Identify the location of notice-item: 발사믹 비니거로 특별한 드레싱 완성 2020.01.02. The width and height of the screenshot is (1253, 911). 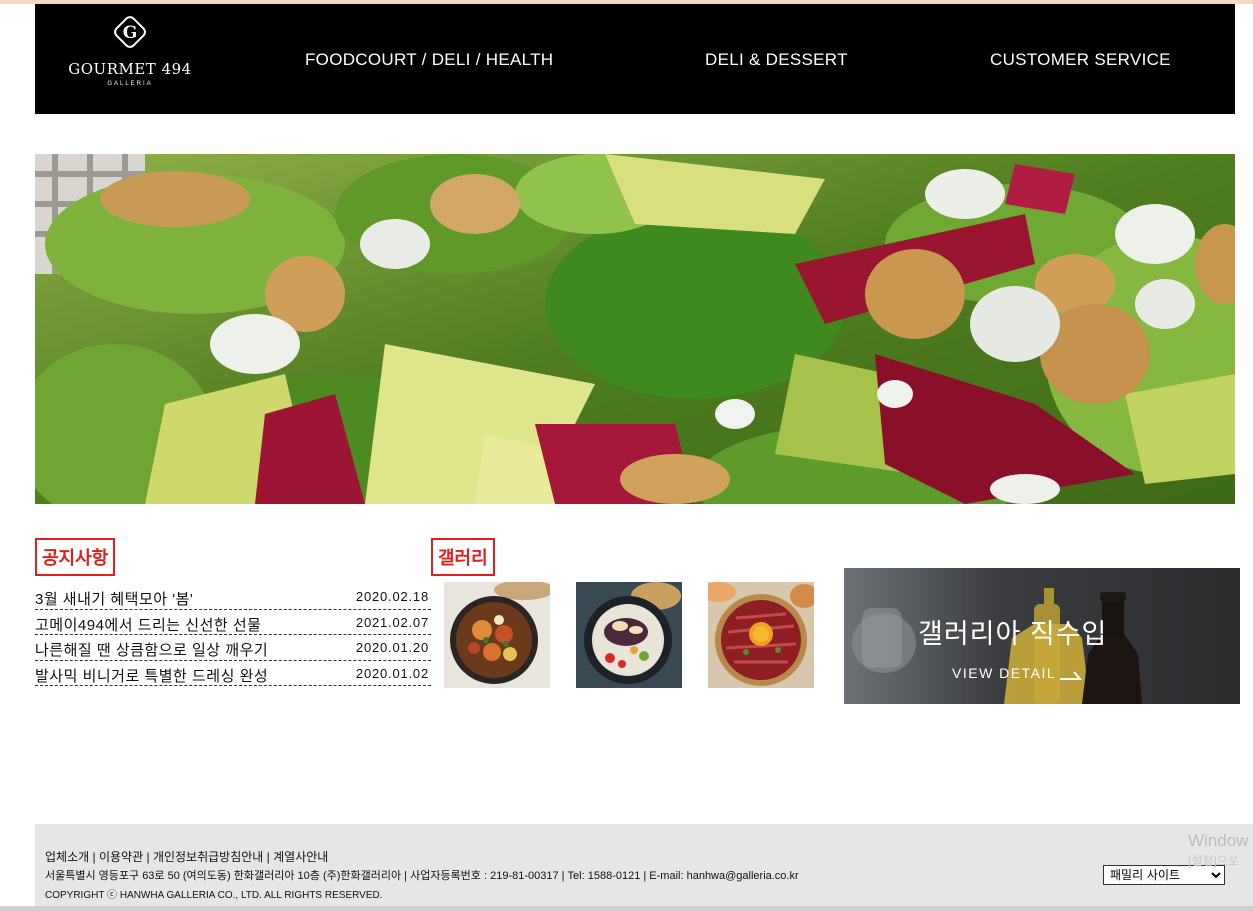
(233, 673).